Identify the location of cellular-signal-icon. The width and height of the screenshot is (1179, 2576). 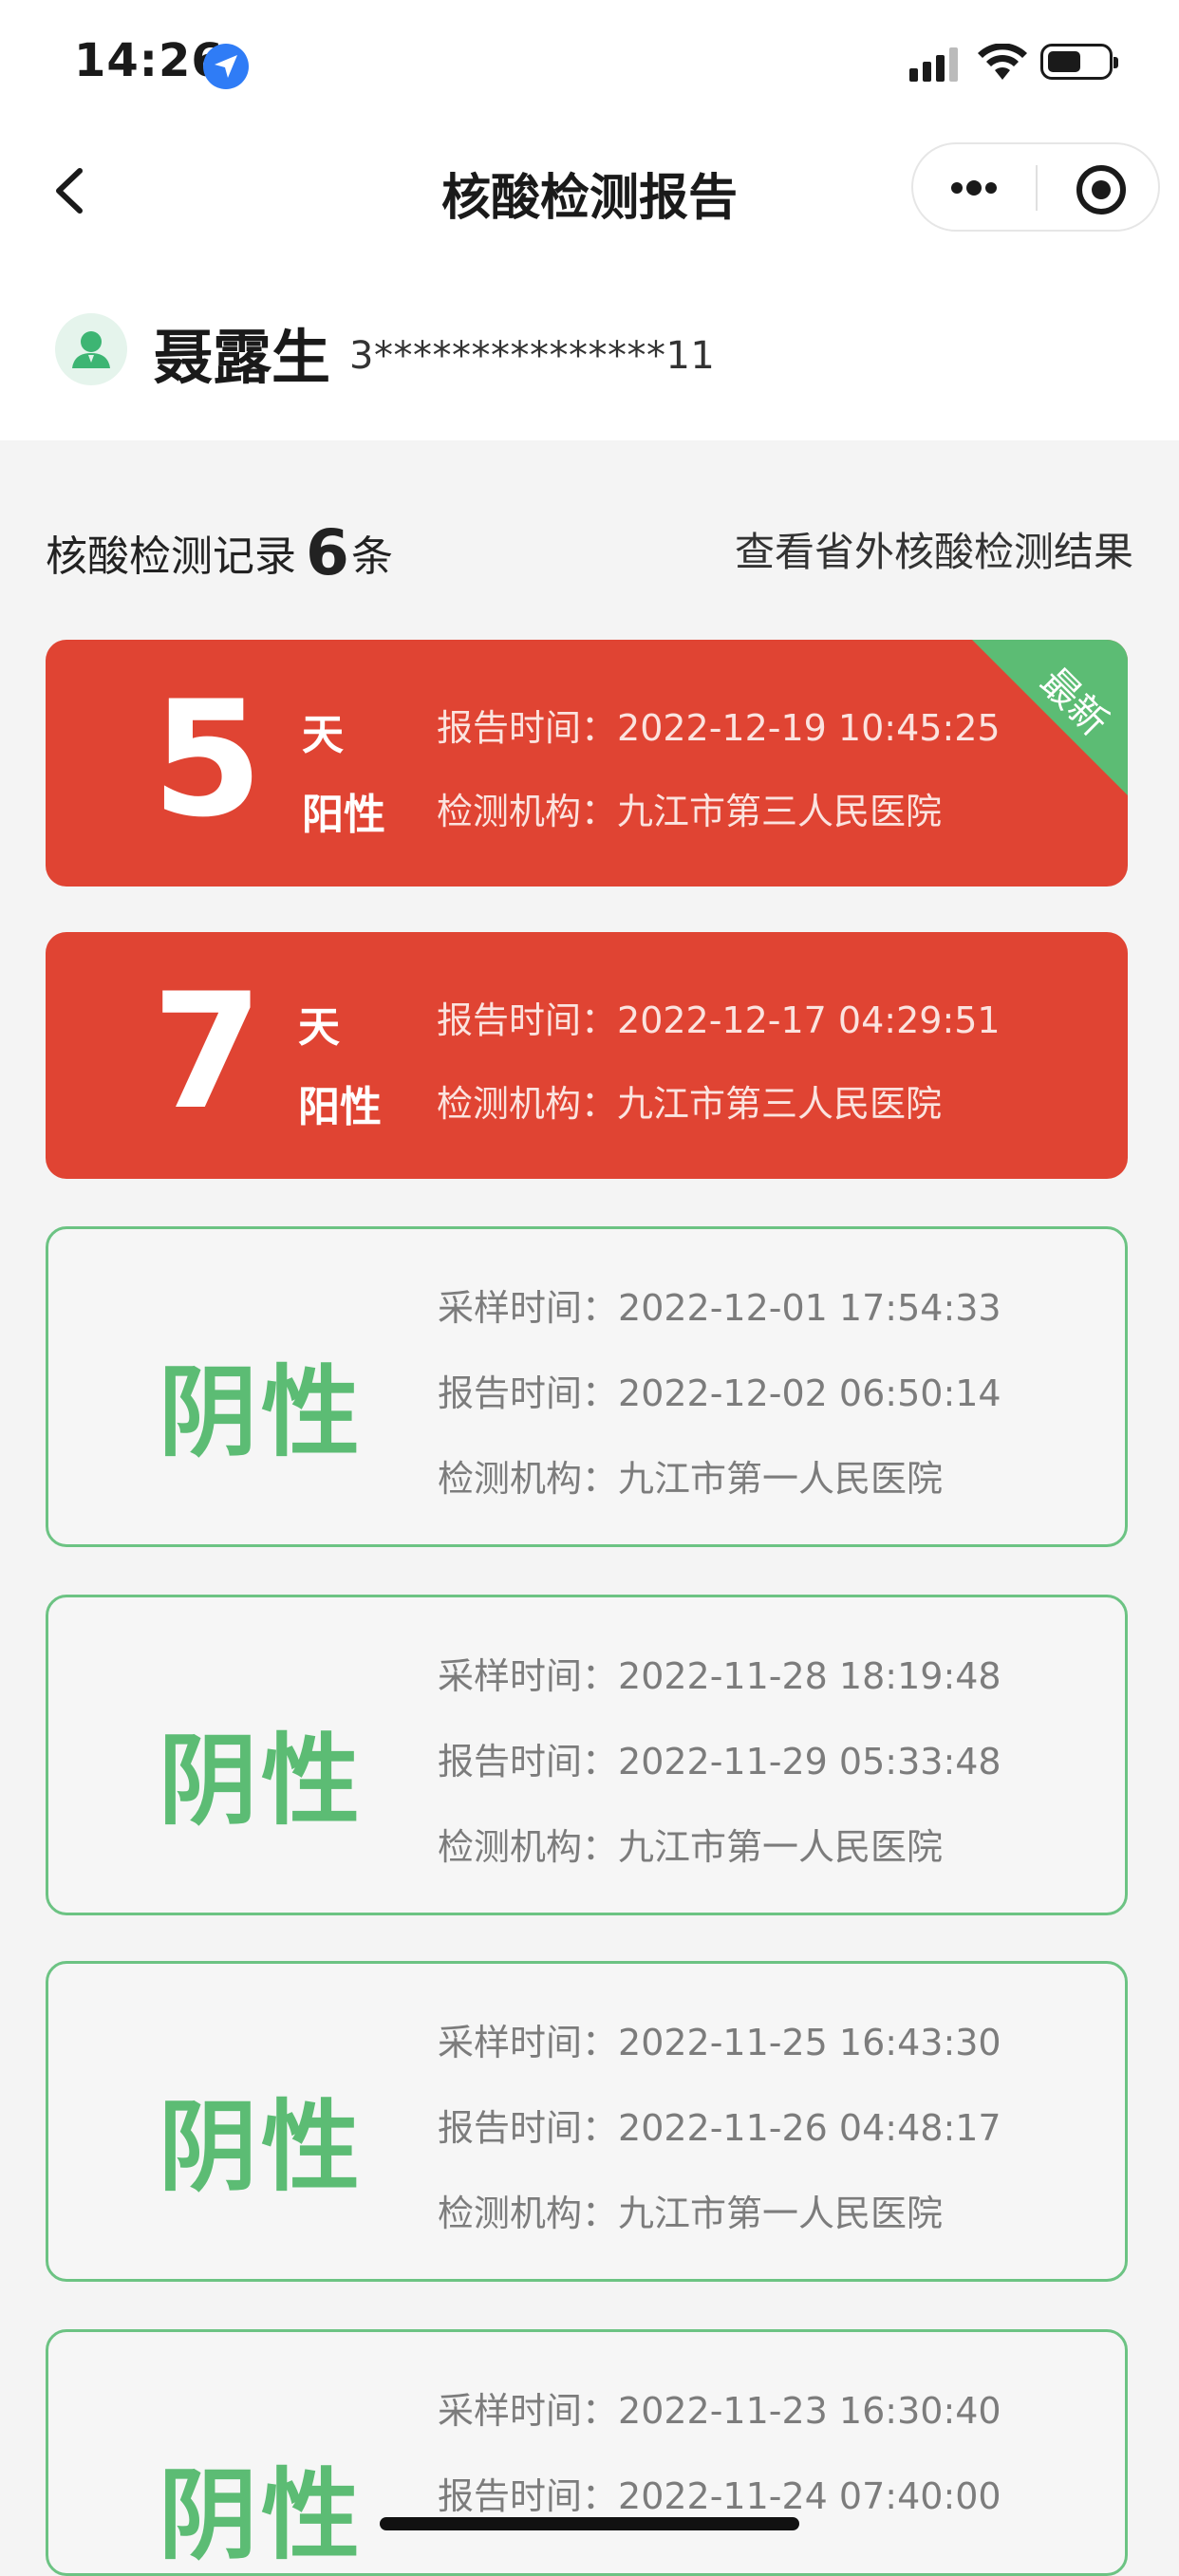
(933, 64).